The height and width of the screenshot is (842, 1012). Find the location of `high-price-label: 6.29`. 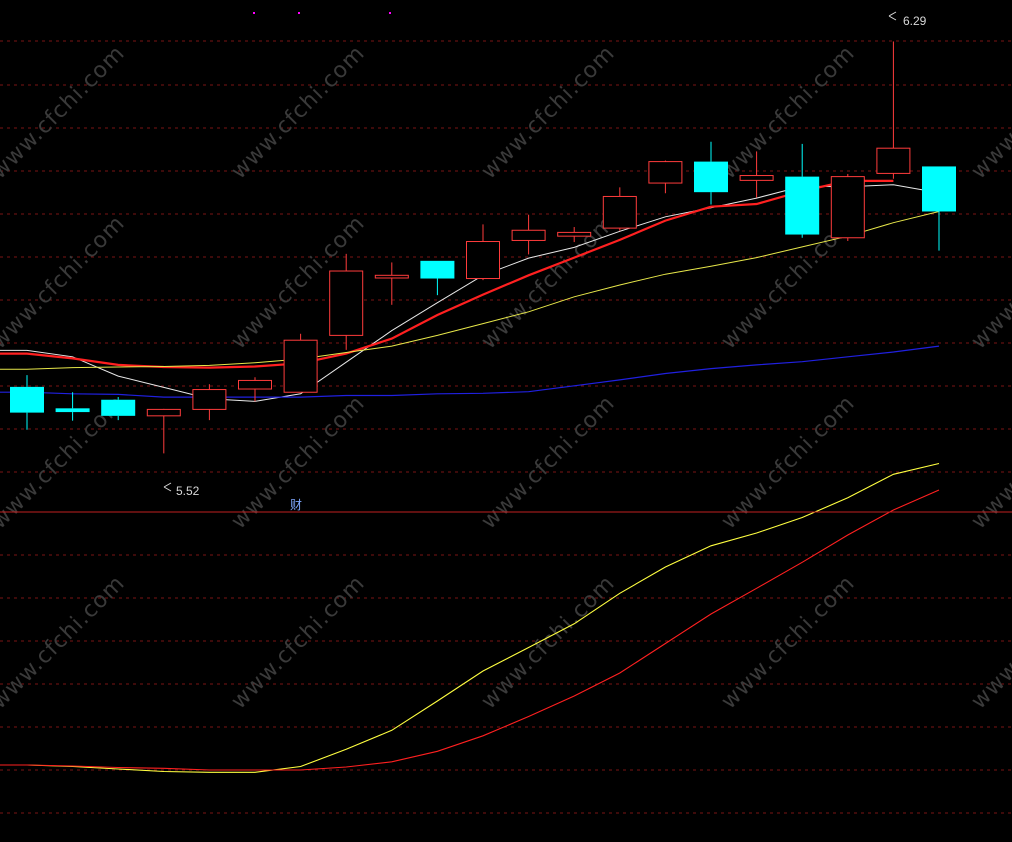

high-price-label: 6.29 is located at coordinates (915, 21).